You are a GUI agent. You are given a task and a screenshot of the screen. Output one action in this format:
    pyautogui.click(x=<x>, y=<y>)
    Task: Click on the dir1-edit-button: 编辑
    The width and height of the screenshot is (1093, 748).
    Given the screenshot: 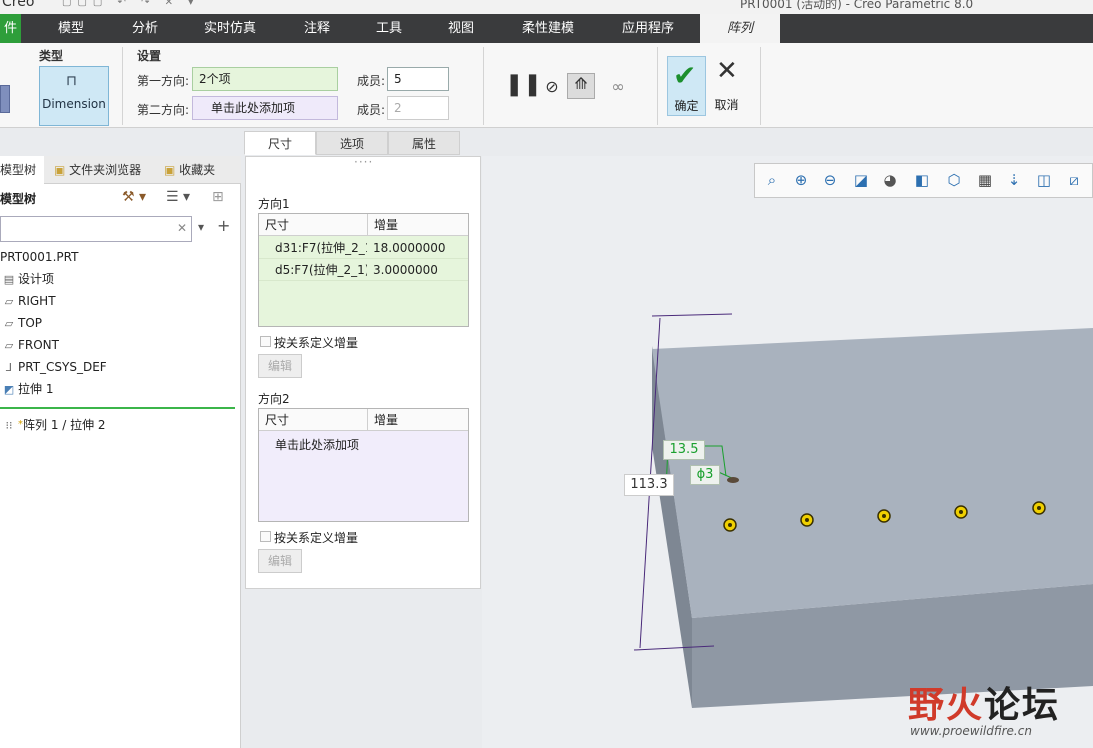 What is the action you would take?
    pyautogui.click(x=280, y=366)
    